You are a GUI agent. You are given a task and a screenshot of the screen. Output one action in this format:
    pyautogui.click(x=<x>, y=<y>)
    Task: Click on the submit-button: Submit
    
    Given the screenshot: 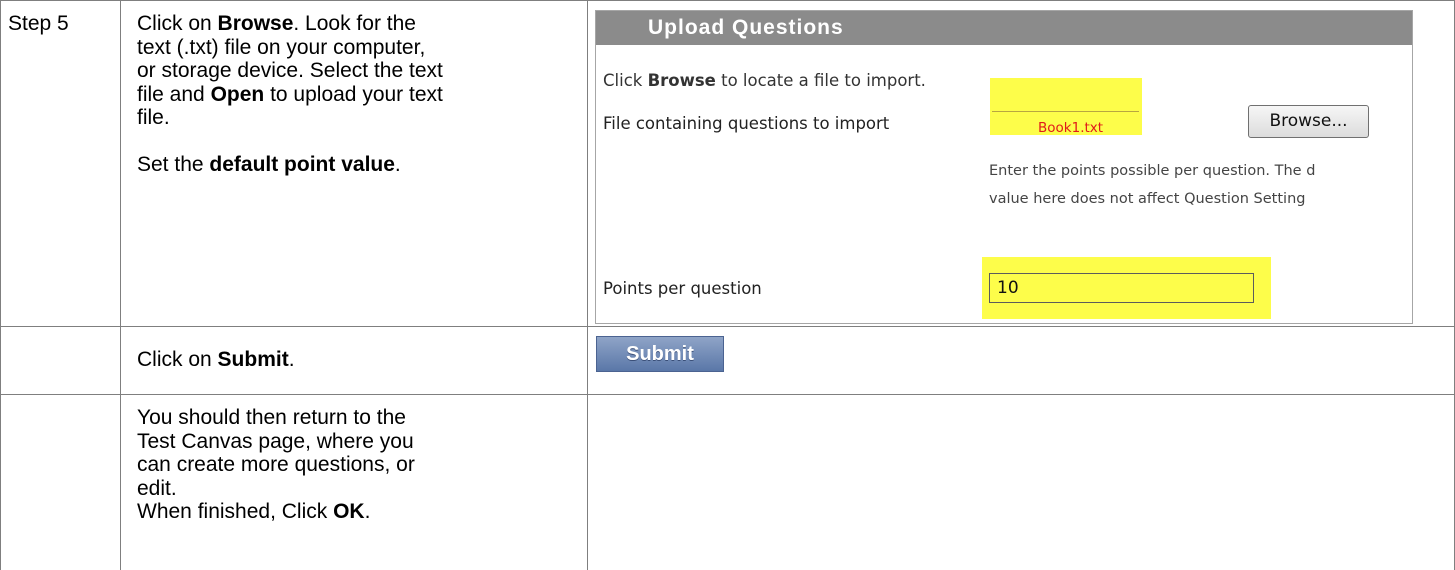 What is the action you would take?
    pyautogui.click(x=660, y=354)
    